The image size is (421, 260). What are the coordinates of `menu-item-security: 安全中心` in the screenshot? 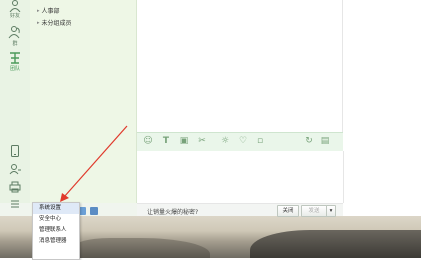 It's located at (56, 219).